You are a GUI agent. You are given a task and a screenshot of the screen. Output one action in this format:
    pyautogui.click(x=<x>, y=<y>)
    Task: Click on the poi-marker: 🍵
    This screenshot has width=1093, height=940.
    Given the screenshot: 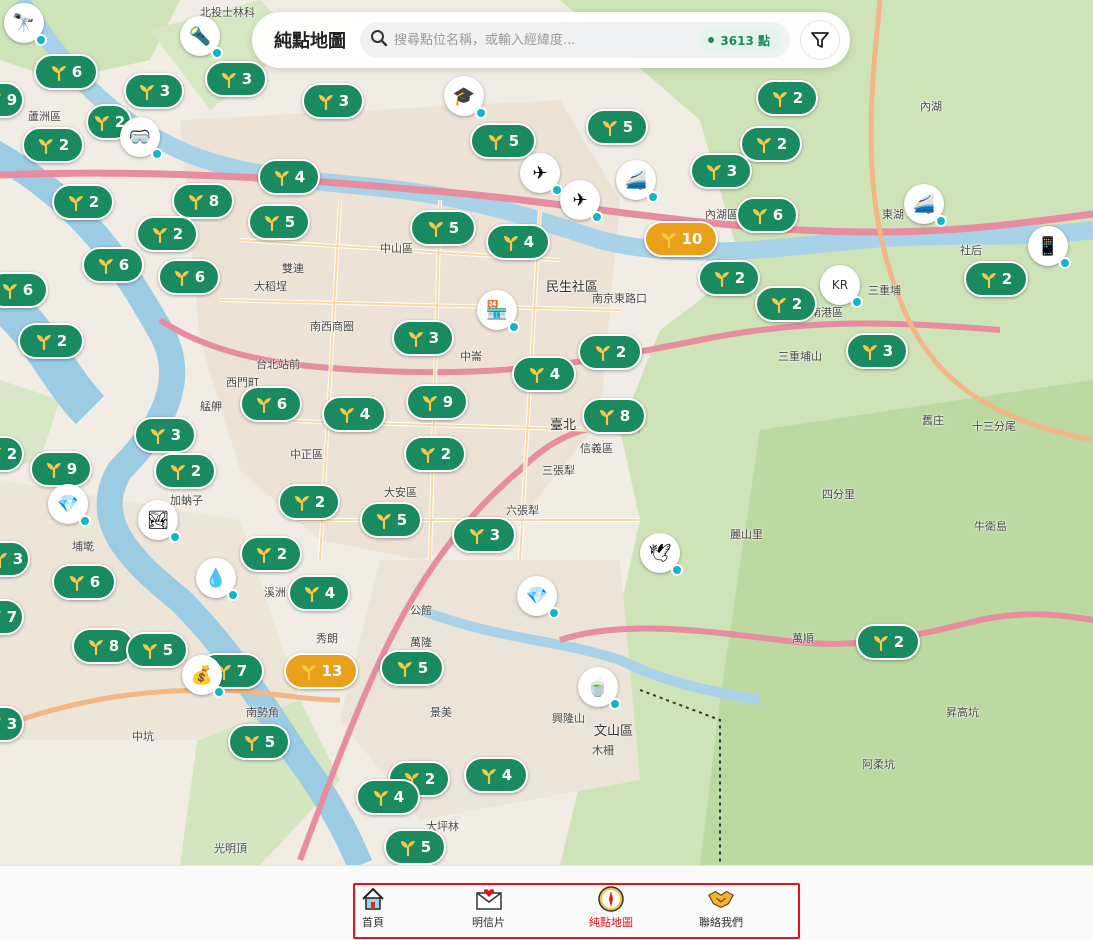 What is the action you would take?
    pyautogui.click(x=599, y=688)
    